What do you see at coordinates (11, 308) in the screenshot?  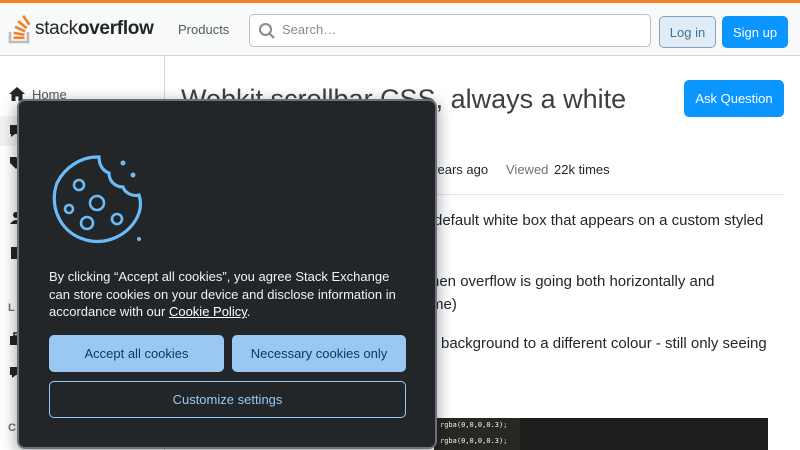 I see `sidebar-section-label: L` at bounding box center [11, 308].